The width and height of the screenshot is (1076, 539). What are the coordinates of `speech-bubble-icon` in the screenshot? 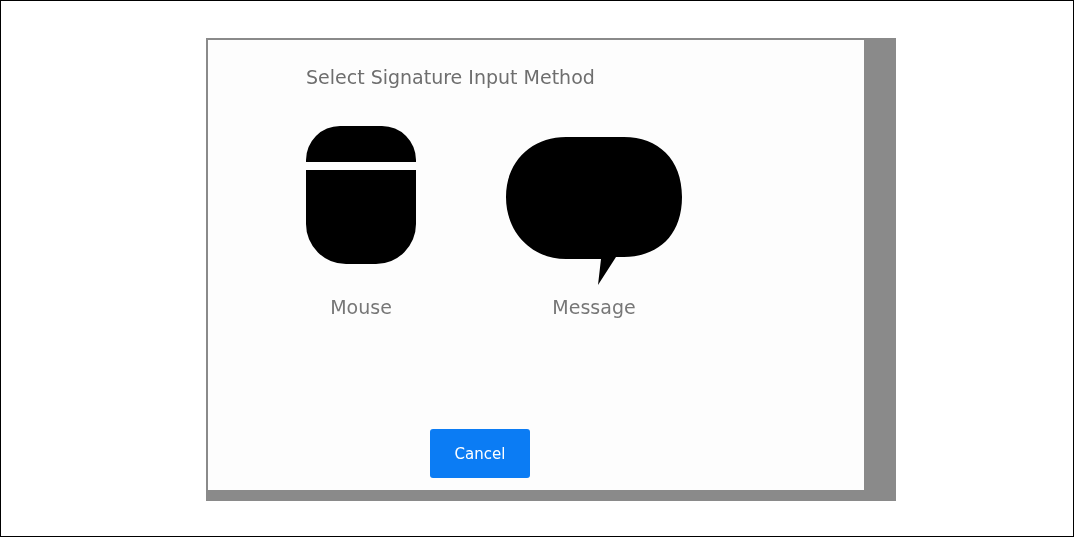 It's located at (594, 212).